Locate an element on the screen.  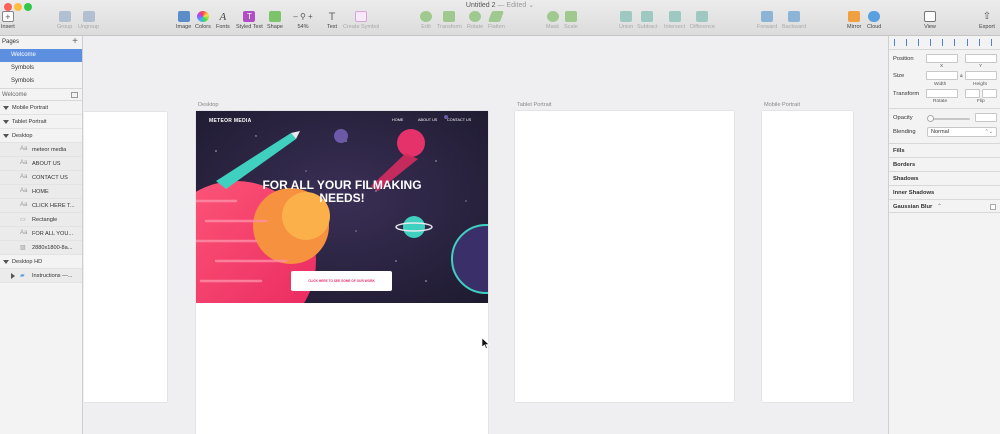
align-right-icon is located at coordinates (921, 42).